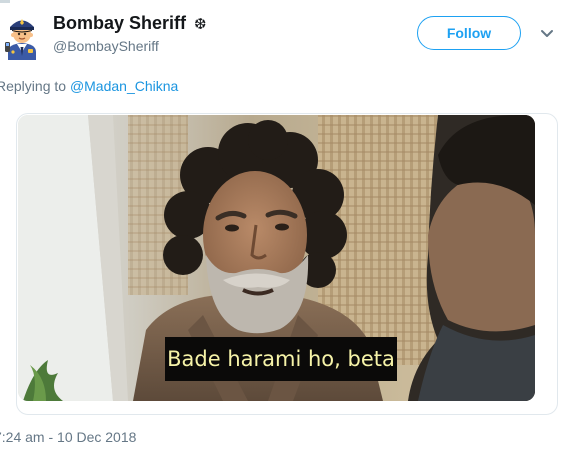  Describe the element at coordinates (5, 1) in the screenshot. I see `thread-connector` at that location.